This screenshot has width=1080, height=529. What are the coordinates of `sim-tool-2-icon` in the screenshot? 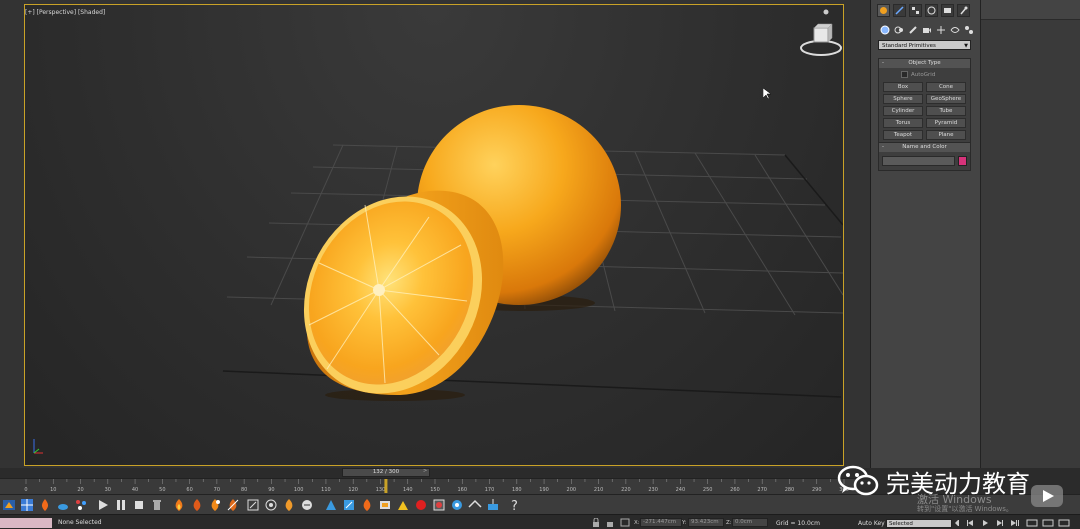 It's located at (349, 505).